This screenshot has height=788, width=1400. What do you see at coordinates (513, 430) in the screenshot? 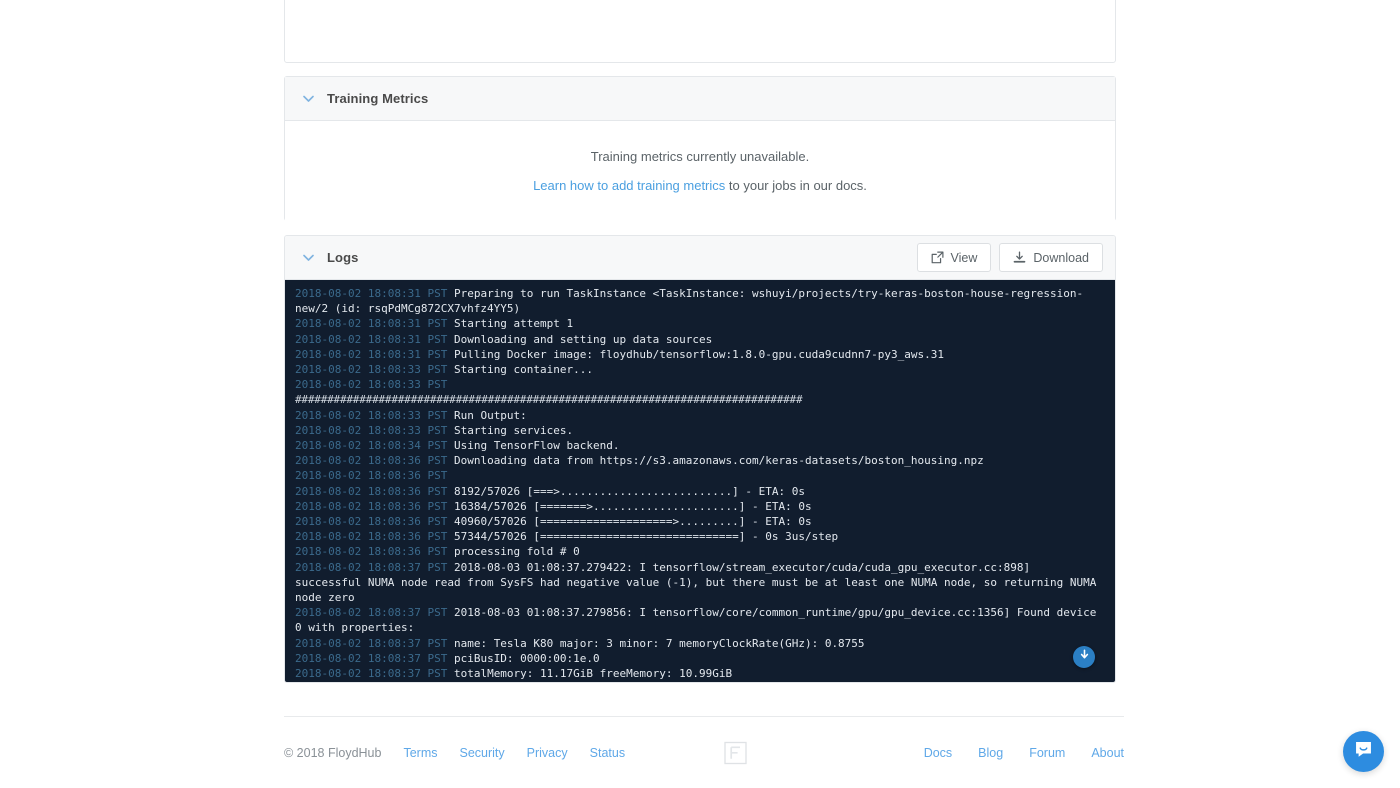
I see `log-message: Starting services.` at bounding box center [513, 430].